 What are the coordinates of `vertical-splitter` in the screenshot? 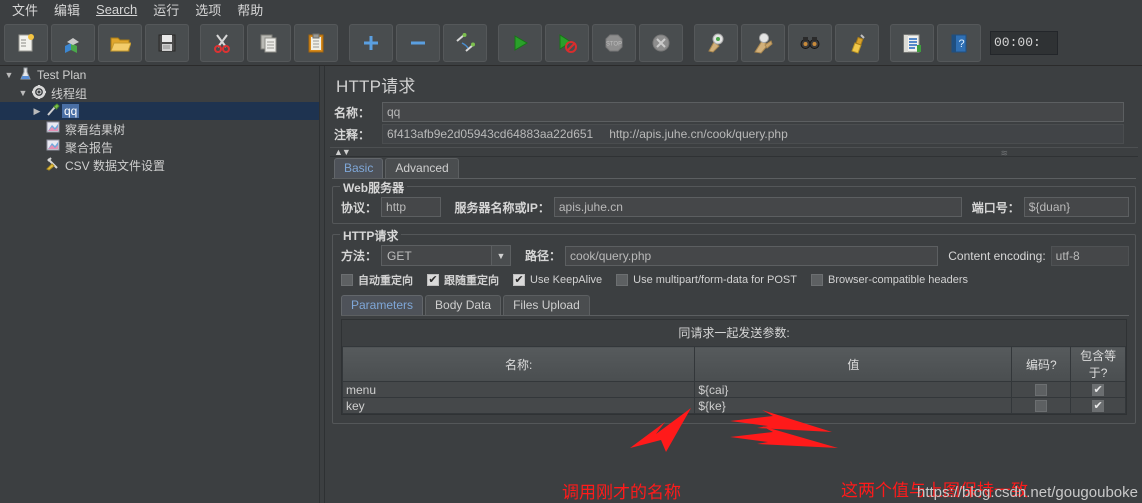 It's located at (322, 284).